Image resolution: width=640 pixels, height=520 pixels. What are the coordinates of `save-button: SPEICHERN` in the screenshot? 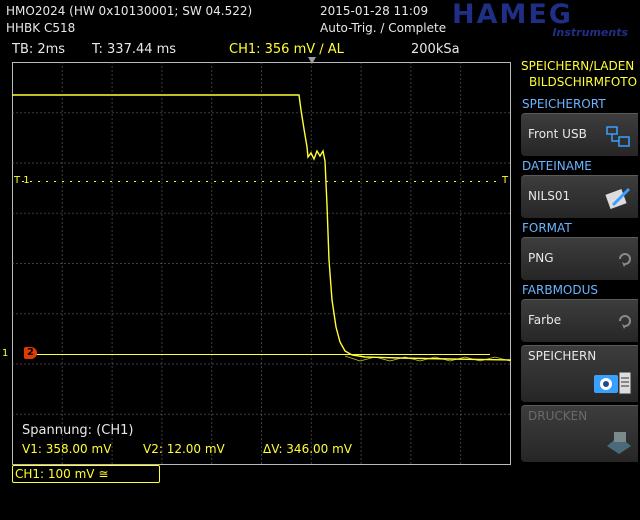 It's located at (579, 373).